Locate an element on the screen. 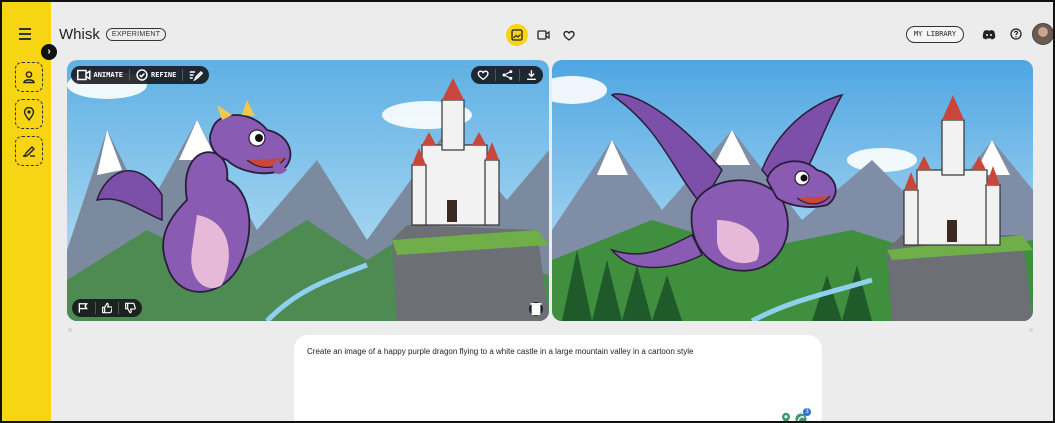 The height and width of the screenshot is (423, 1055). share-button is located at coordinates (508, 75).